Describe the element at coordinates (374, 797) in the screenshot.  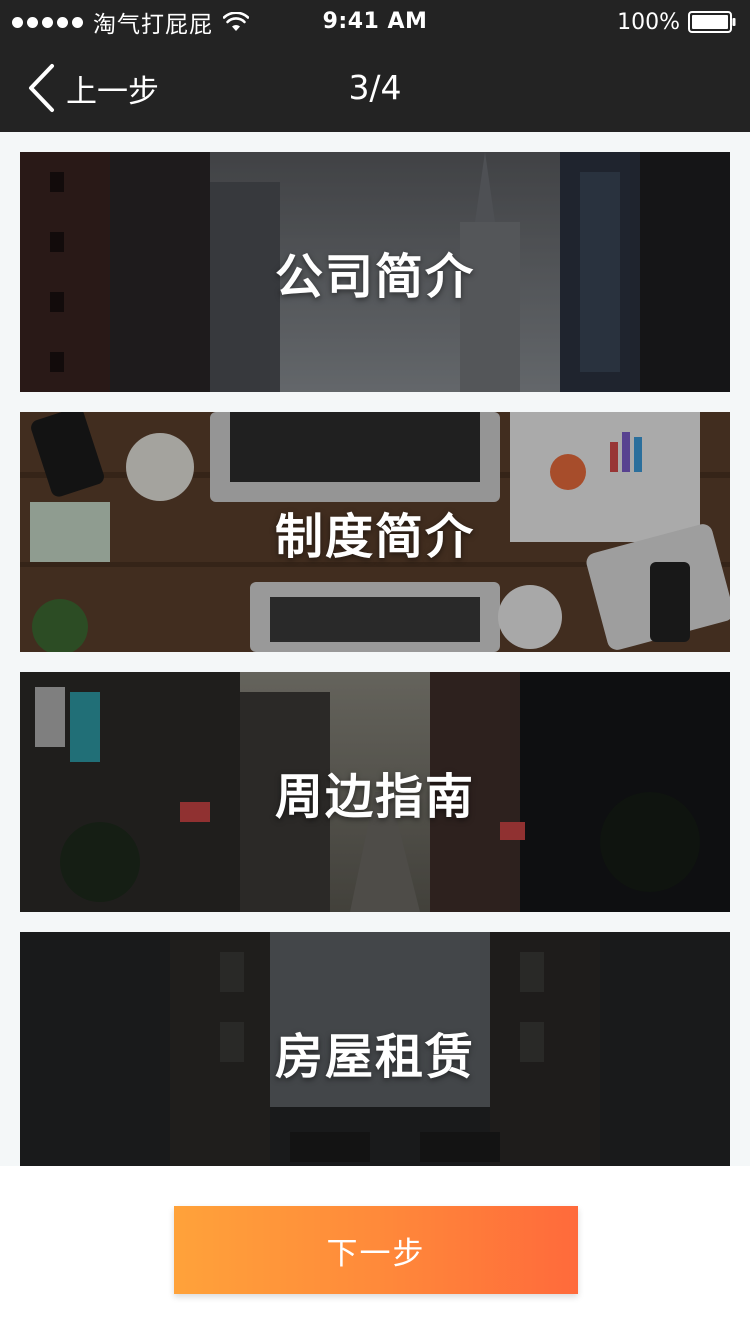
I see `card-title: 周边指南` at that location.